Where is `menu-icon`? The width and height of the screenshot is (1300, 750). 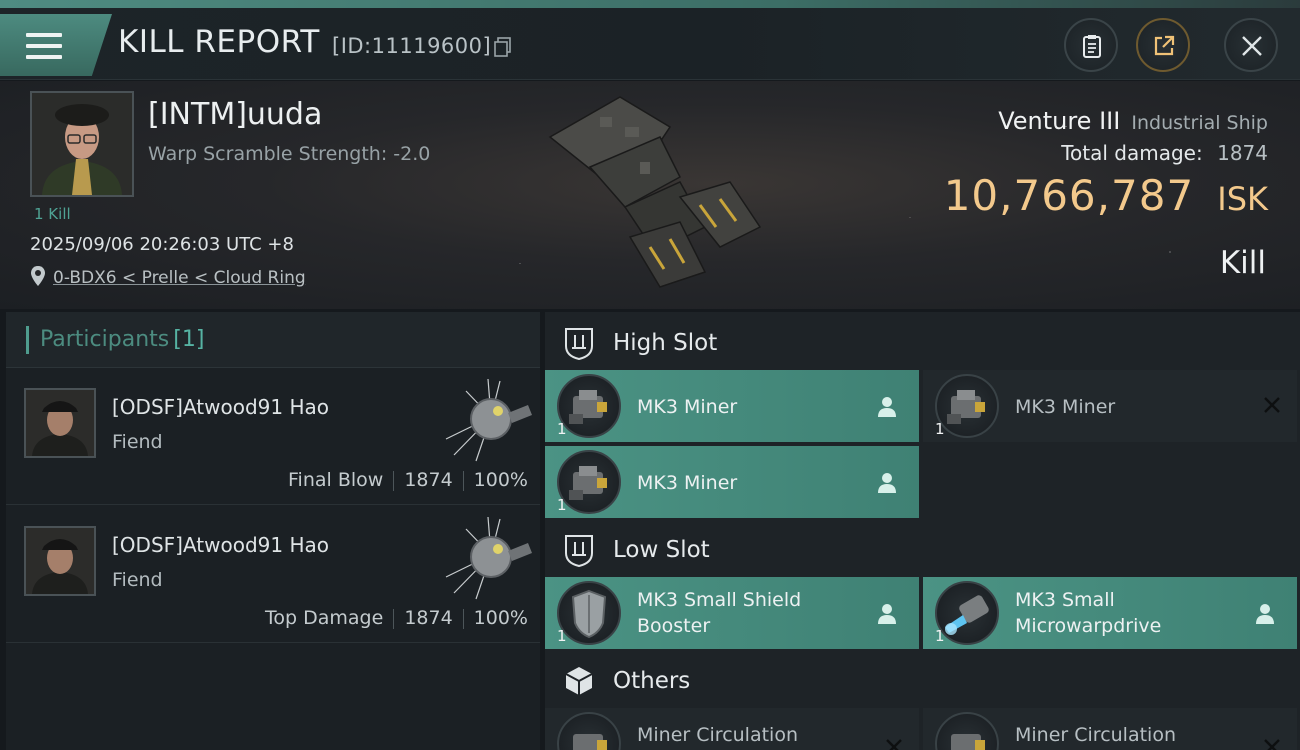
menu-icon is located at coordinates (44, 46).